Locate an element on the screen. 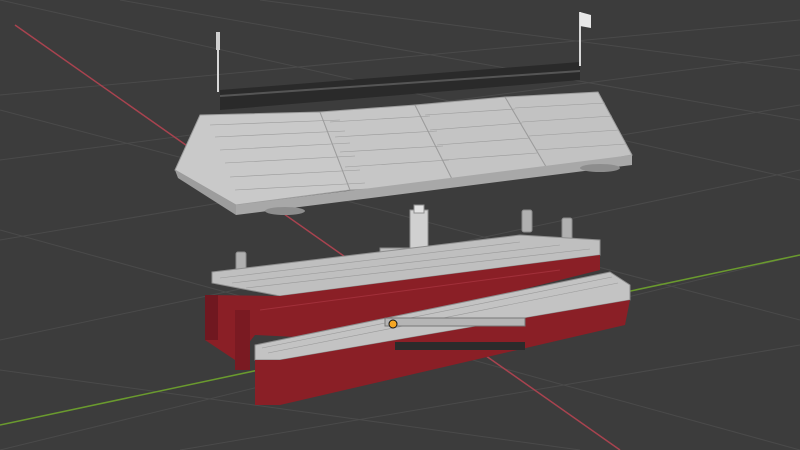 The image size is (800, 450). origin-marker is located at coordinates (393, 324).